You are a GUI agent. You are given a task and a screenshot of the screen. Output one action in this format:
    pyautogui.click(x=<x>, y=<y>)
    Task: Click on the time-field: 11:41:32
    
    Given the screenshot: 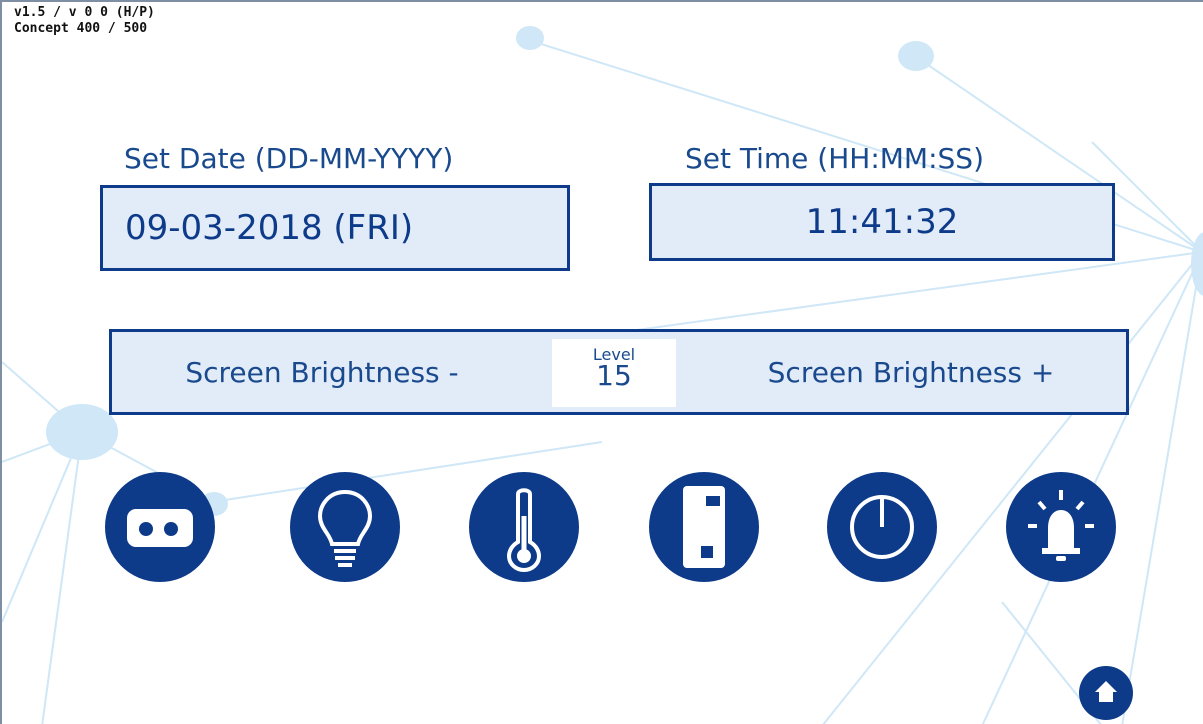 What is the action you would take?
    pyautogui.click(x=882, y=222)
    